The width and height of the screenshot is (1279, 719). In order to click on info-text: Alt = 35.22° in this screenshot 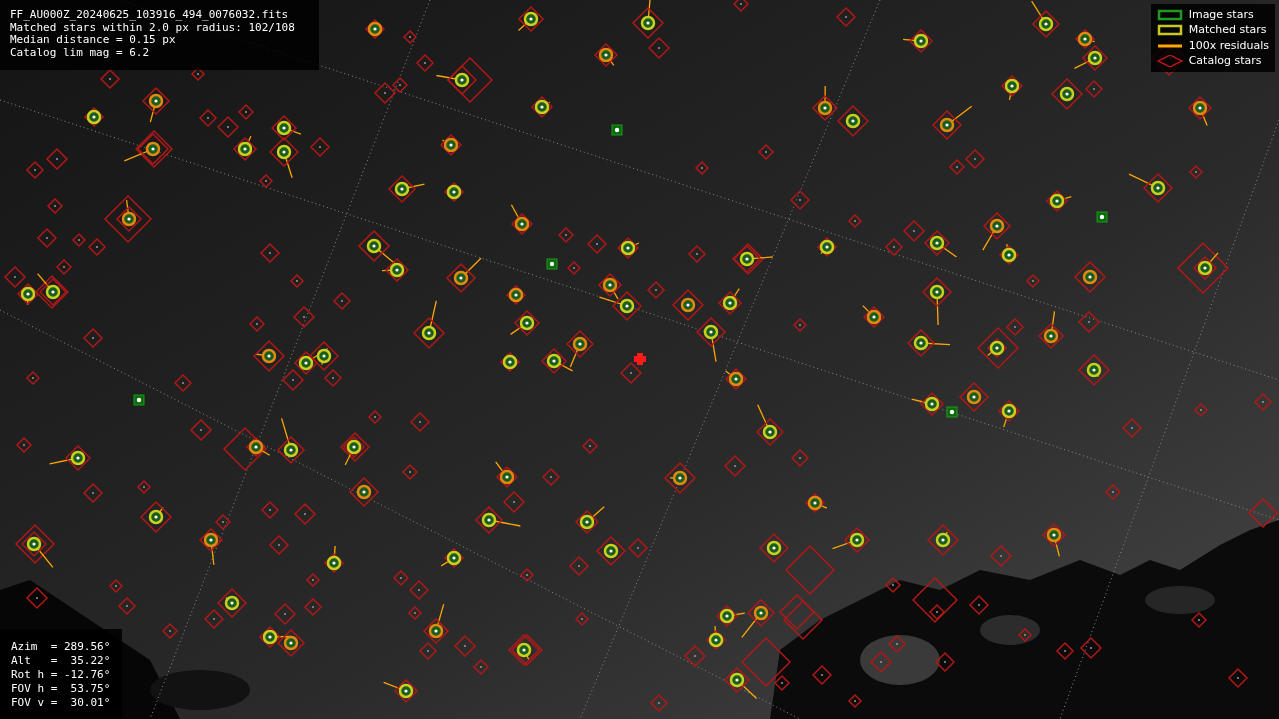, I will do `click(61, 661)`.